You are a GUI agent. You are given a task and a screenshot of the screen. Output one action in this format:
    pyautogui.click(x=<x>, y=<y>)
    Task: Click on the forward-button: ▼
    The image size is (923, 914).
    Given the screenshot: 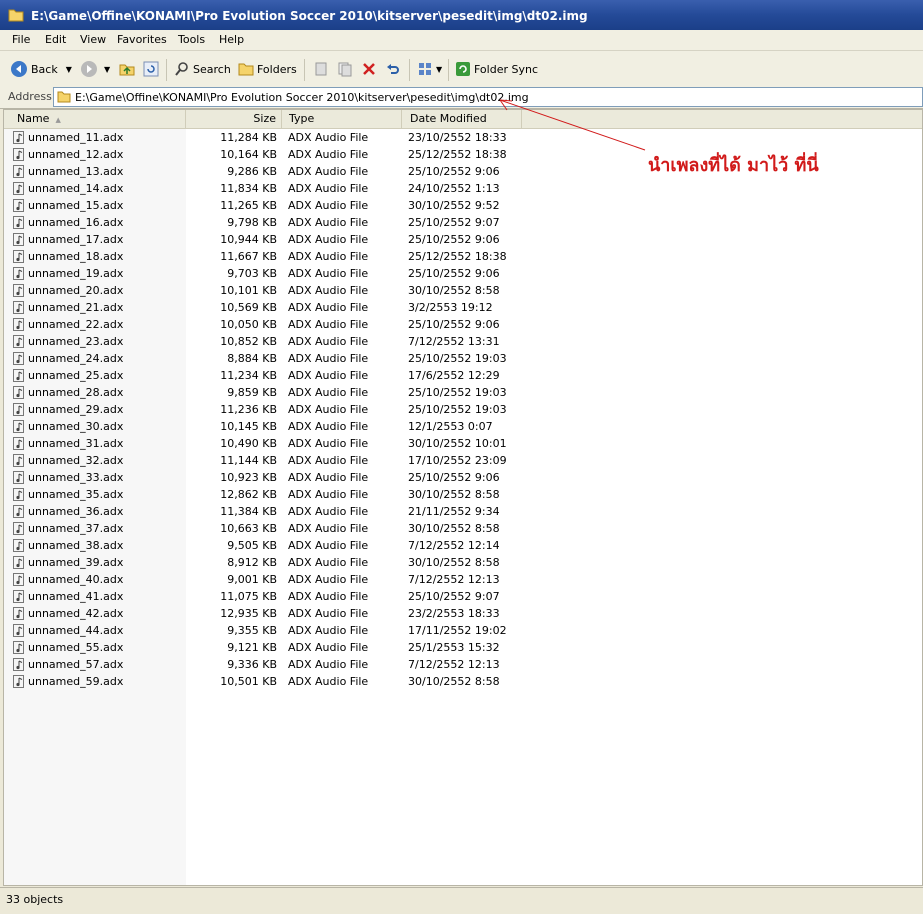 What is the action you would take?
    pyautogui.click(x=95, y=69)
    